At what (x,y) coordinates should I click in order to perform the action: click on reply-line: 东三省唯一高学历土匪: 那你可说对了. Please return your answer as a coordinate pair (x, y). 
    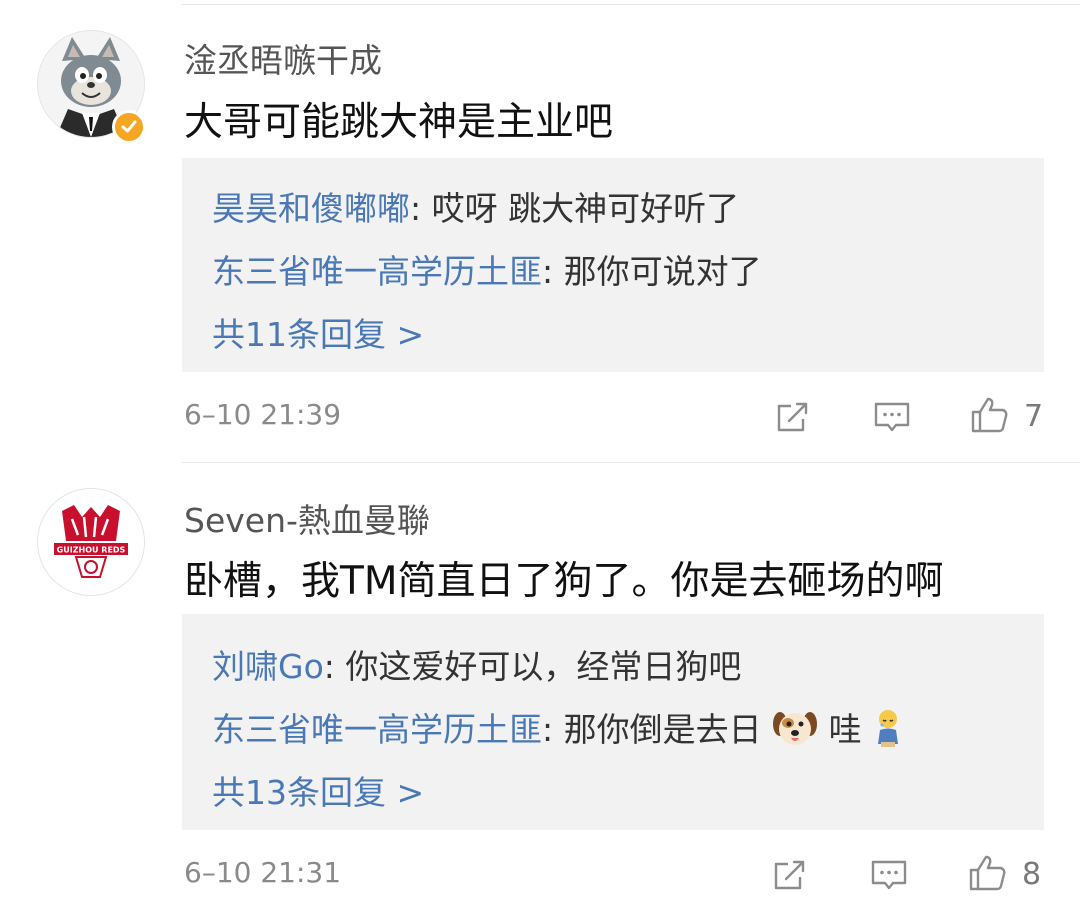
    Looking at the image, I should click on (487, 269).